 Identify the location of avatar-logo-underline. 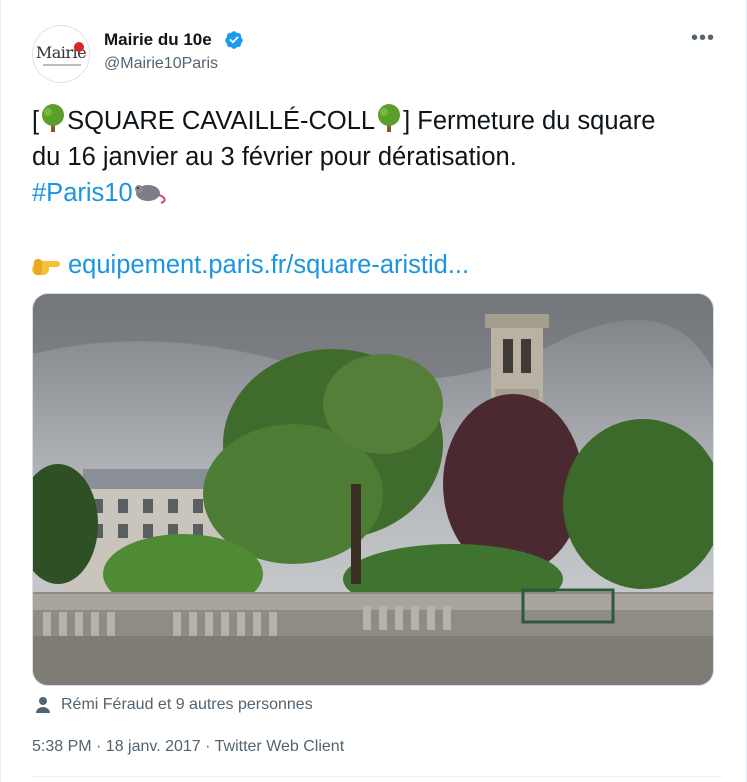
(62, 65).